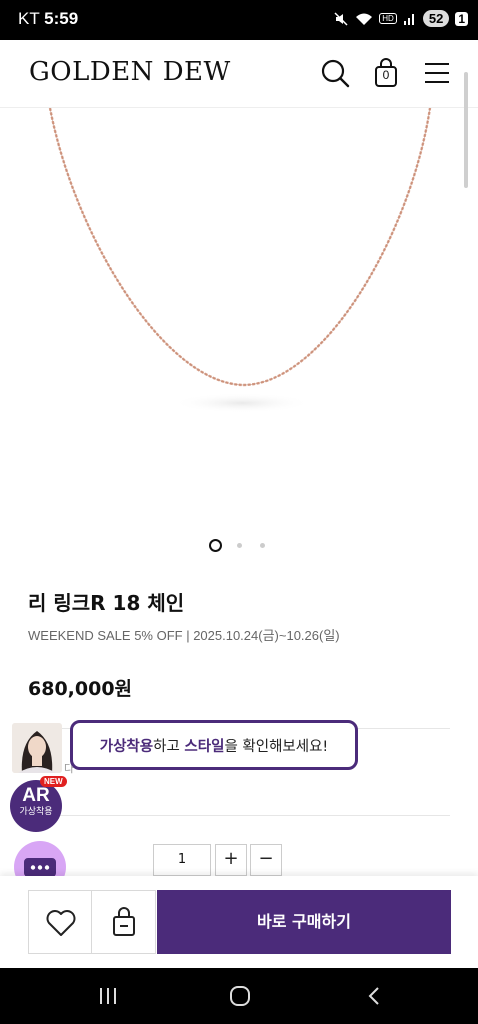  I want to click on logo: GOLDEN DEW, so click(130, 72).